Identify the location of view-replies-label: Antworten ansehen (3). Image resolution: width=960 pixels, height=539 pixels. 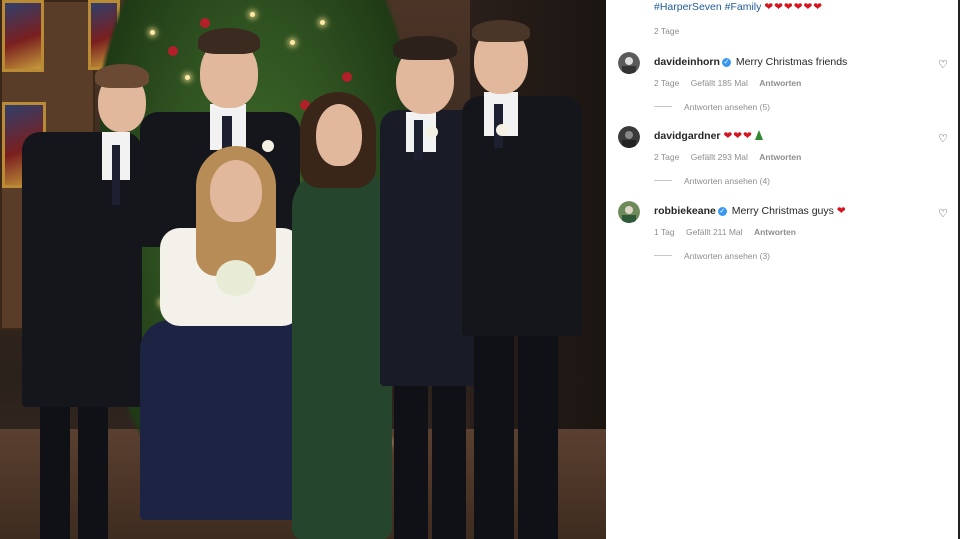
(727, 256).